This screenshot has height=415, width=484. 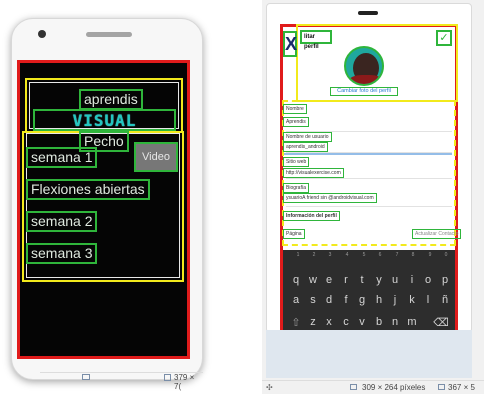 What do you see at coordinates (167, 377) in the screenshot?
I see `size-icon` at bounding box center [167, 377].